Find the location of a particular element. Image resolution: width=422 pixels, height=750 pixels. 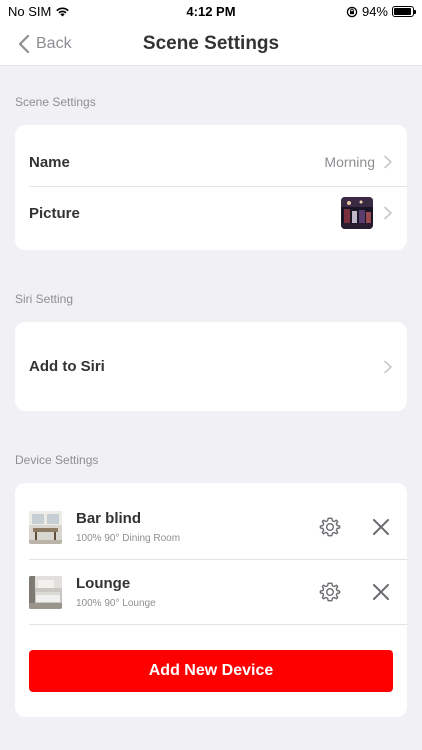

device-text: Lounge 100% 90° Lounge is located at coordinates (197, 592).